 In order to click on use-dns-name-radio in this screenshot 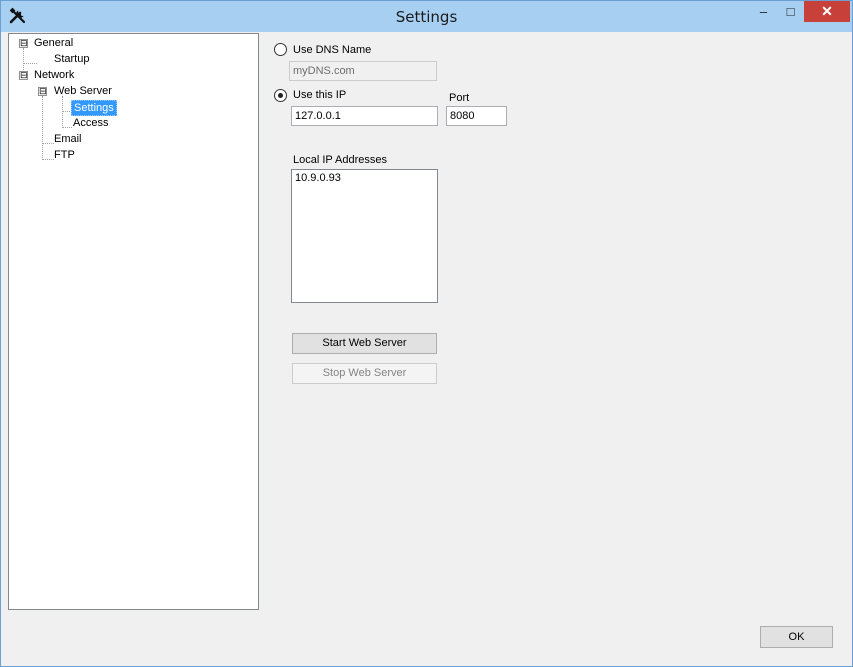, I will do `click(280, 49)`.